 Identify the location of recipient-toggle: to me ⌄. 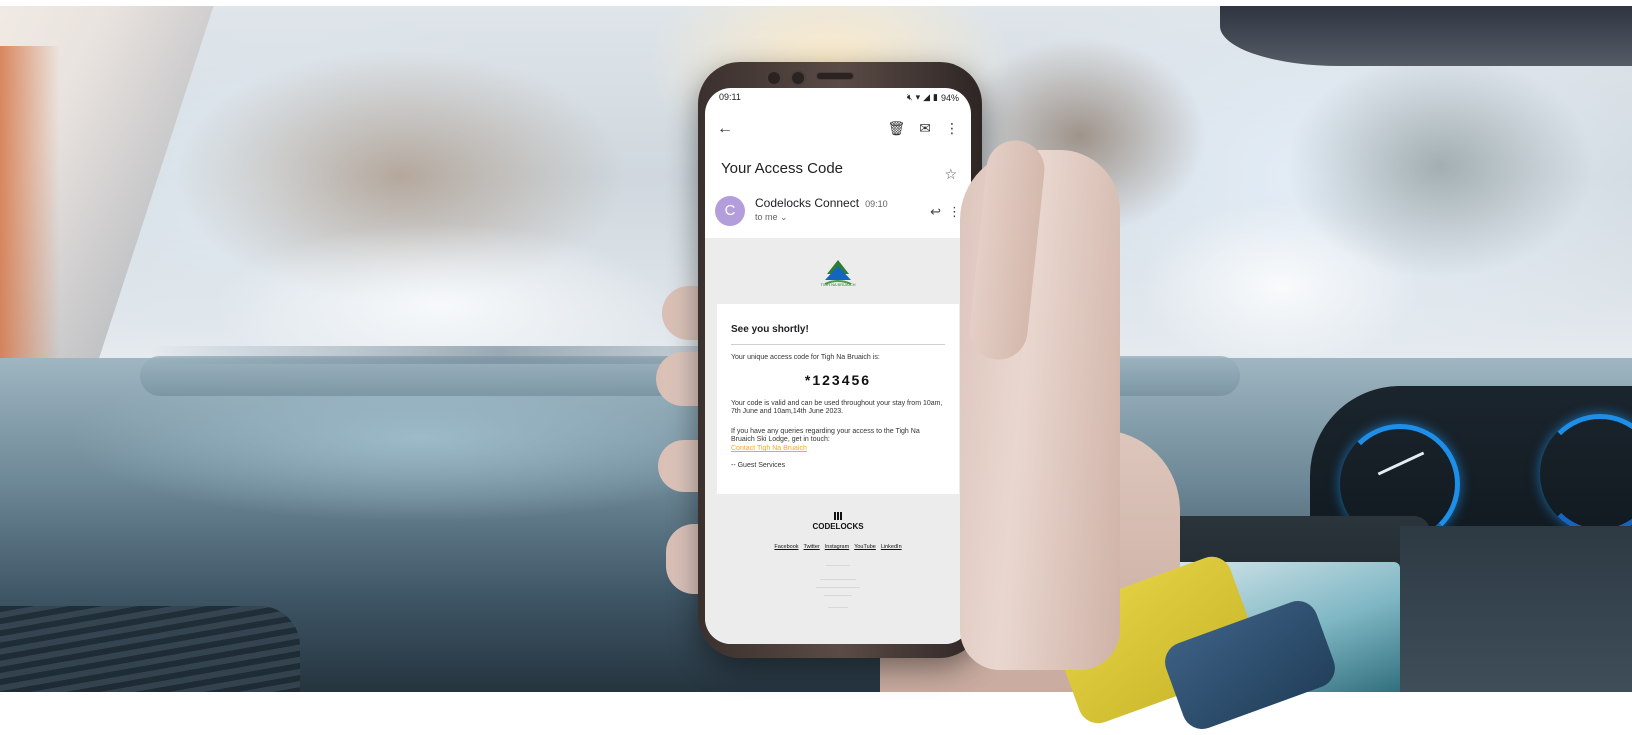
(771, 217).